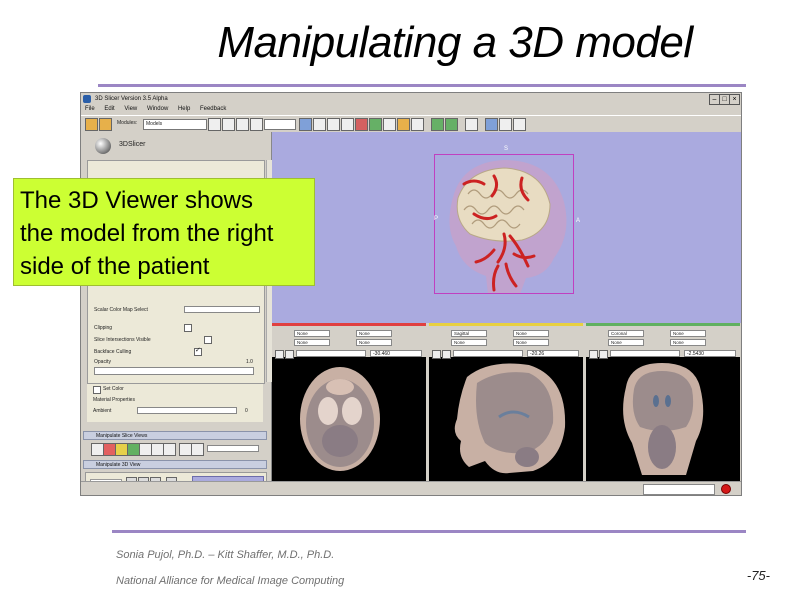  I want to click on orientation-label-posterior: P, so click(436, 219).